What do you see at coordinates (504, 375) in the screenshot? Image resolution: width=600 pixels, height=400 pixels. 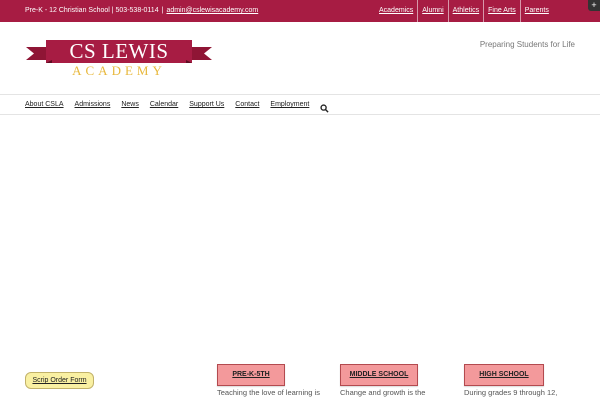 I see `high-school-button: HIGH SCHOOL` at bounding box center [504, 375].